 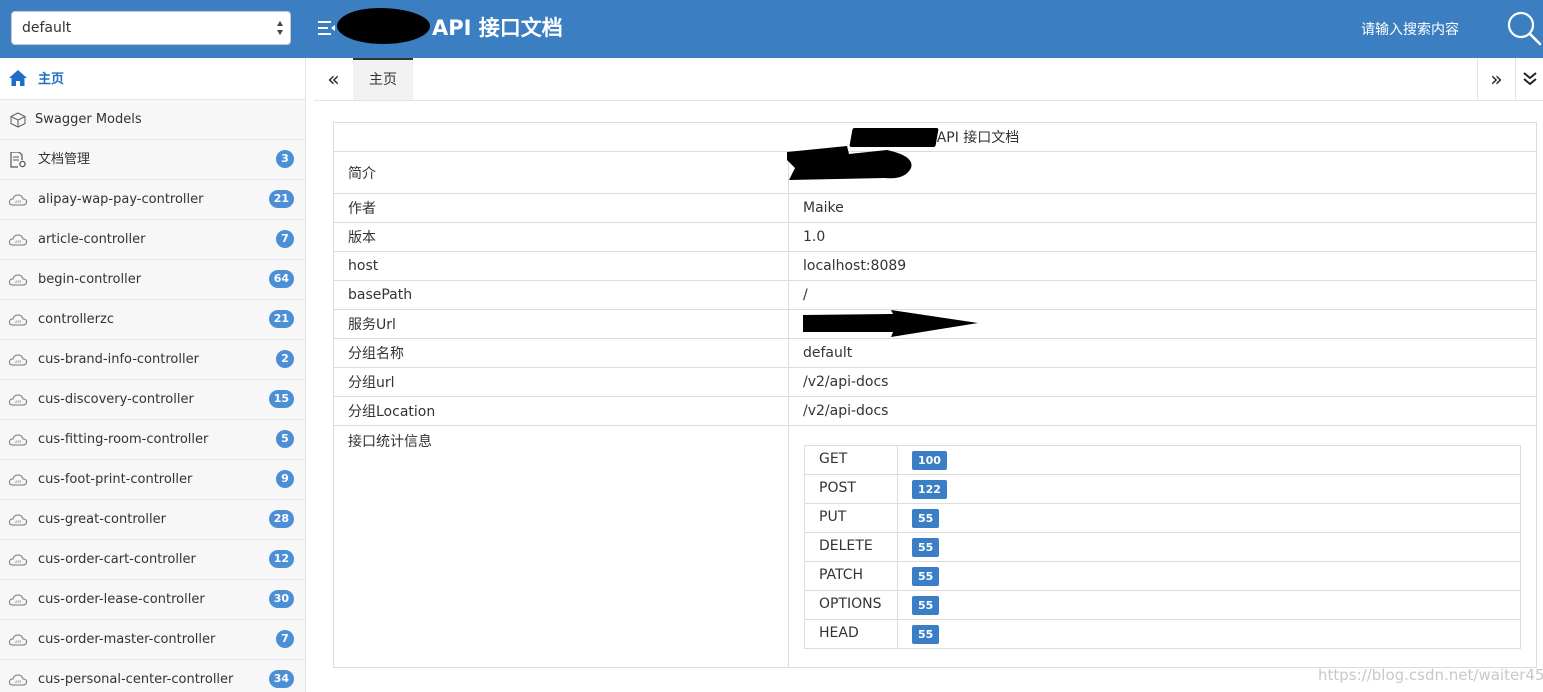 What do you see at coordinates (64, 159) in the screenshot?
I see `sidebar-item-label: 文档管理` at bounding box center [64, 159].